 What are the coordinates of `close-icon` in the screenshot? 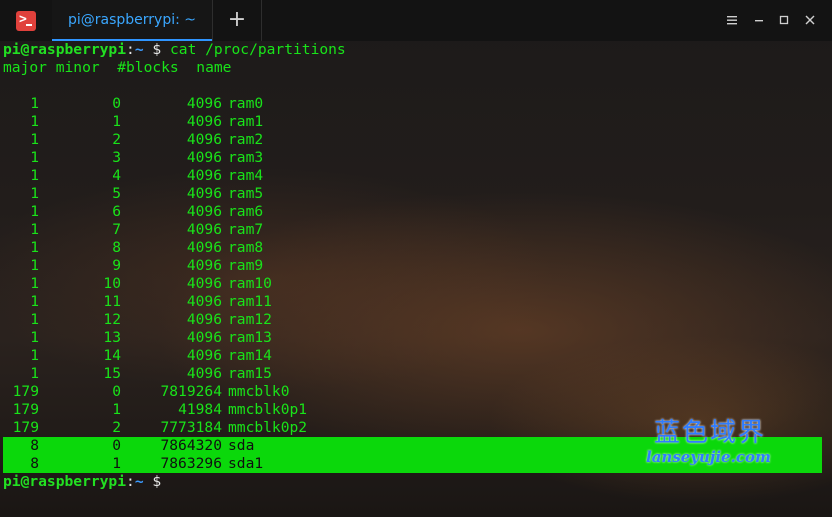 It's located at (810, 20).